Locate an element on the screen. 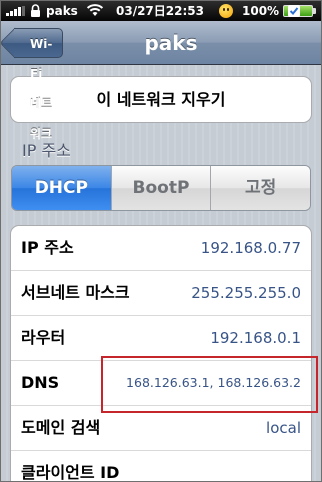 This screenshot has width=322, height=482. status-time: 03/27日22:53 is located at coordinates (160, 11).